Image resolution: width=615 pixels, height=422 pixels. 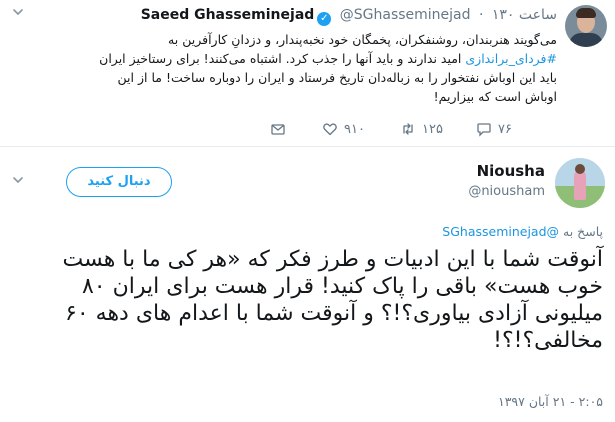 I want to click on quoted-author-handle: @SGhasseminejad, so click(x=405, y=15).